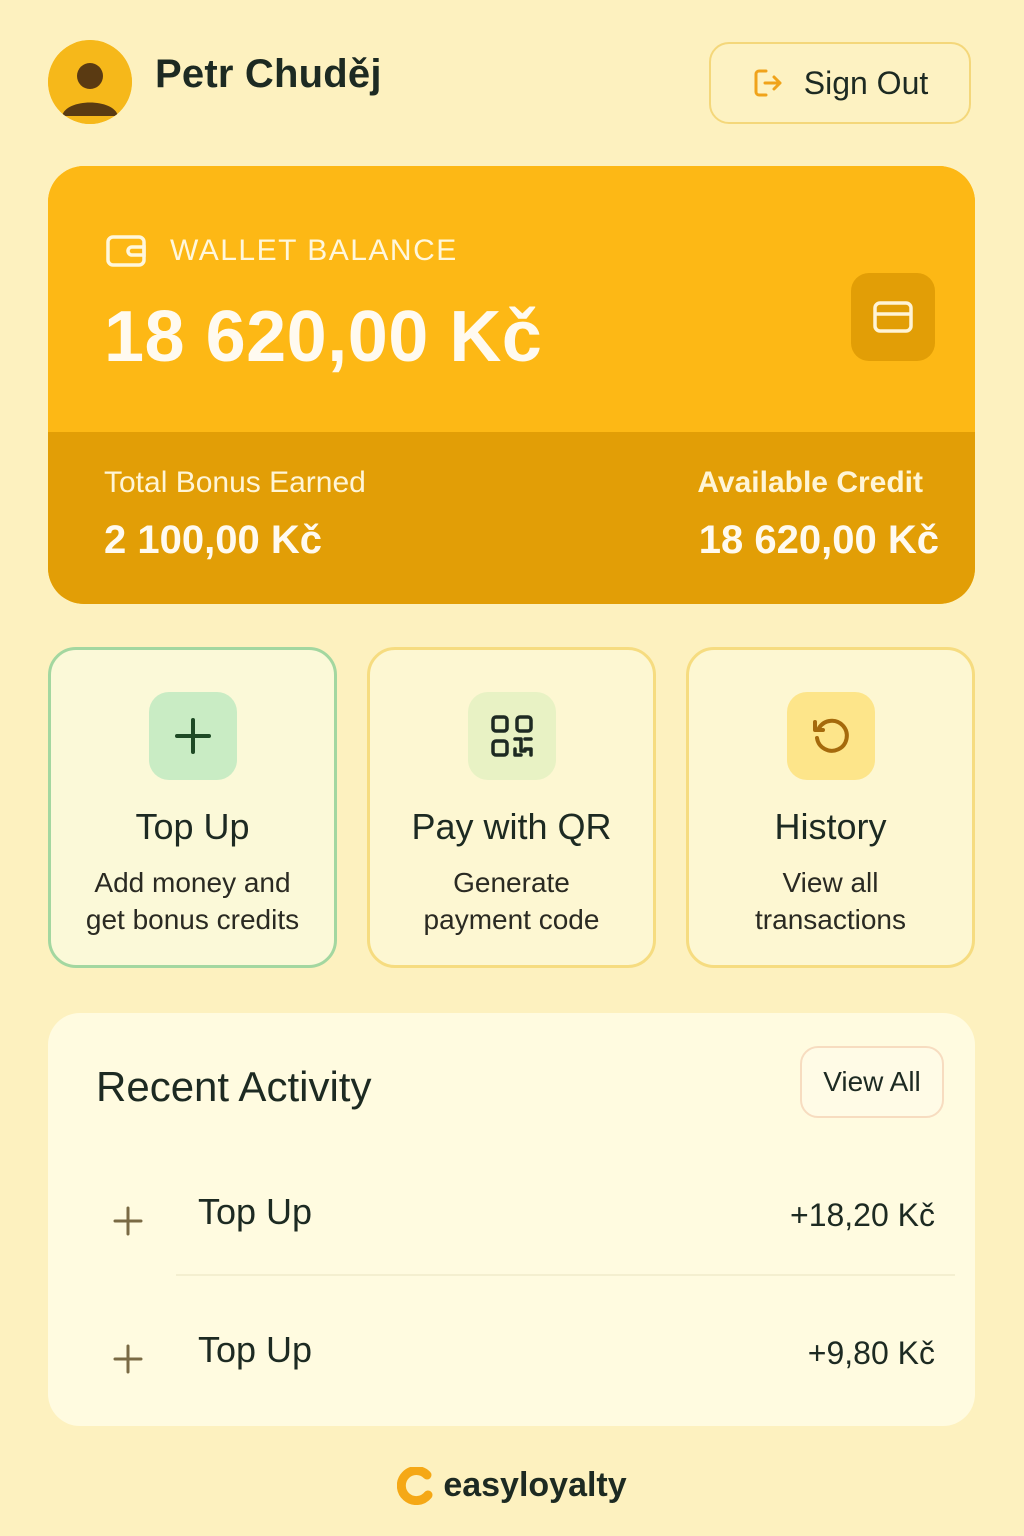 The image size is (1024, 1536). I want to click on transaction-amount: +18,20 Kč, so click(862, 1215).